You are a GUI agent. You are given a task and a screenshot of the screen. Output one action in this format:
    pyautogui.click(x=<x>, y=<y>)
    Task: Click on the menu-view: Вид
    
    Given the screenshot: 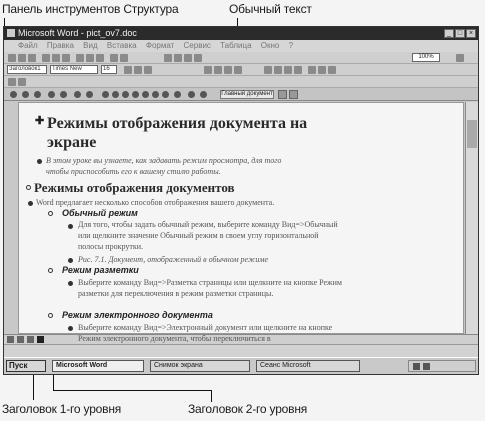 What is the action you would take?
    pyautogui.click(x=90, y=45)
    